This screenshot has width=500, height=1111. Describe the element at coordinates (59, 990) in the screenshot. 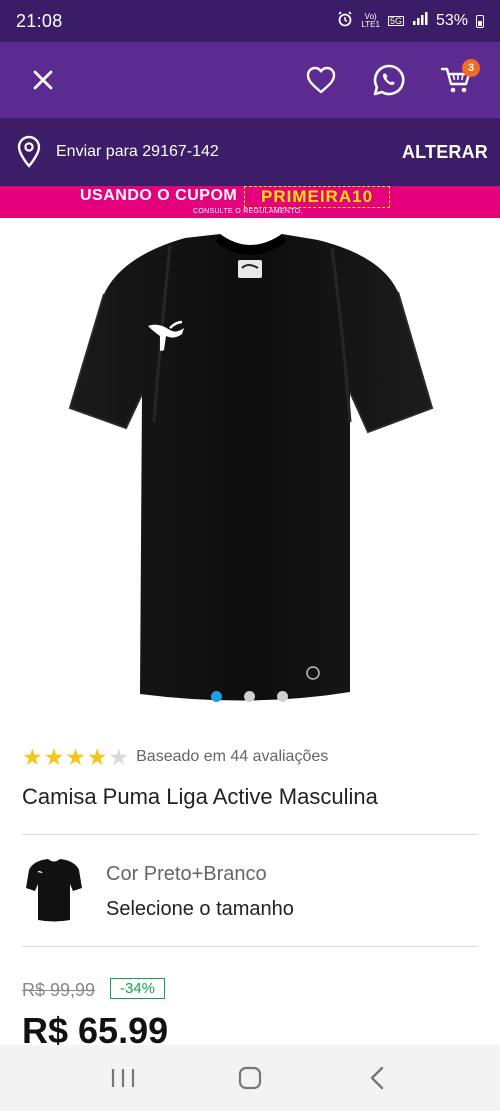

I see `old-price: R$ 99,99` at that location.